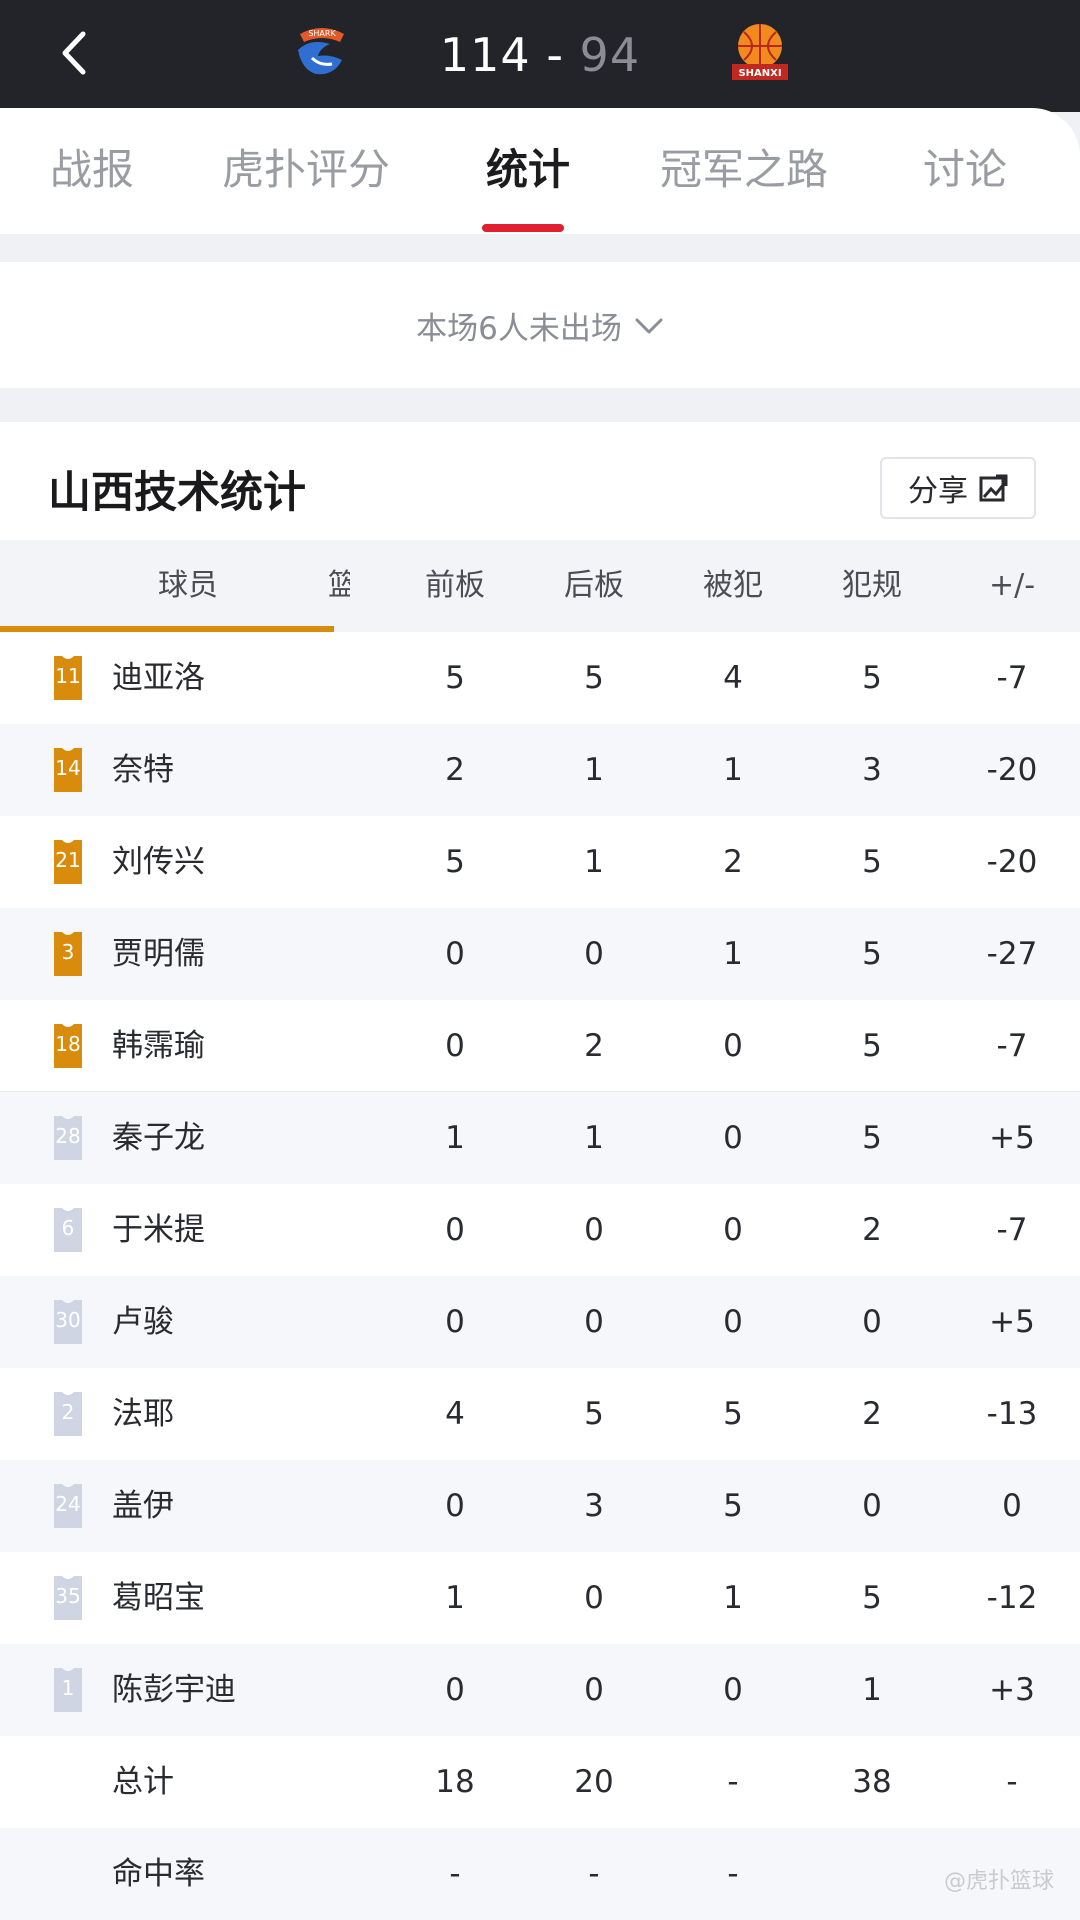  What do you see at coordinates (158, 1138) in the screenshot?
I see `player-name: 秦子龙` at bounding box center [158, 1138].